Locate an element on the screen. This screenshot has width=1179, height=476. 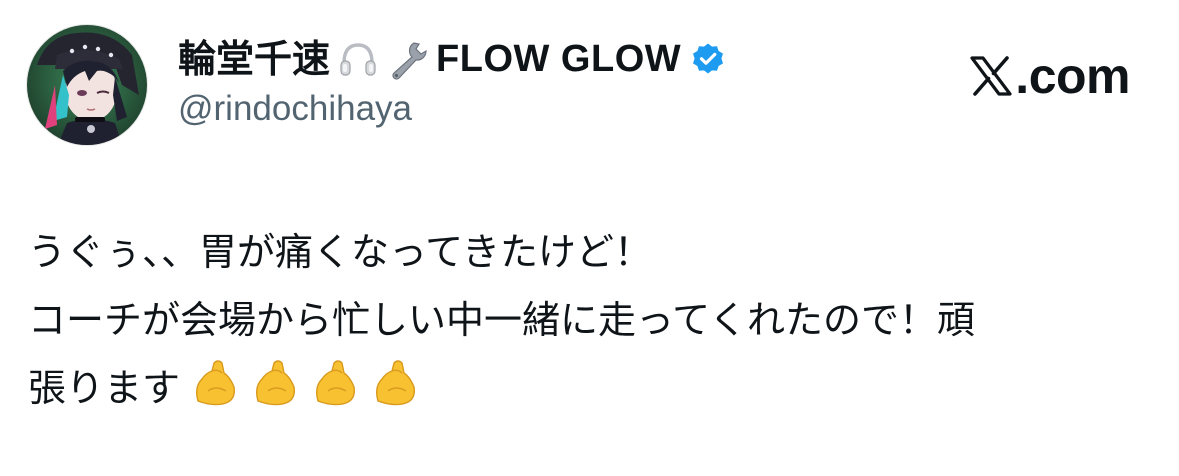
post-line-2: コーチが会場から忙しい中一緒に走ってくれたので！頑 is located at coordinates (501, 320).